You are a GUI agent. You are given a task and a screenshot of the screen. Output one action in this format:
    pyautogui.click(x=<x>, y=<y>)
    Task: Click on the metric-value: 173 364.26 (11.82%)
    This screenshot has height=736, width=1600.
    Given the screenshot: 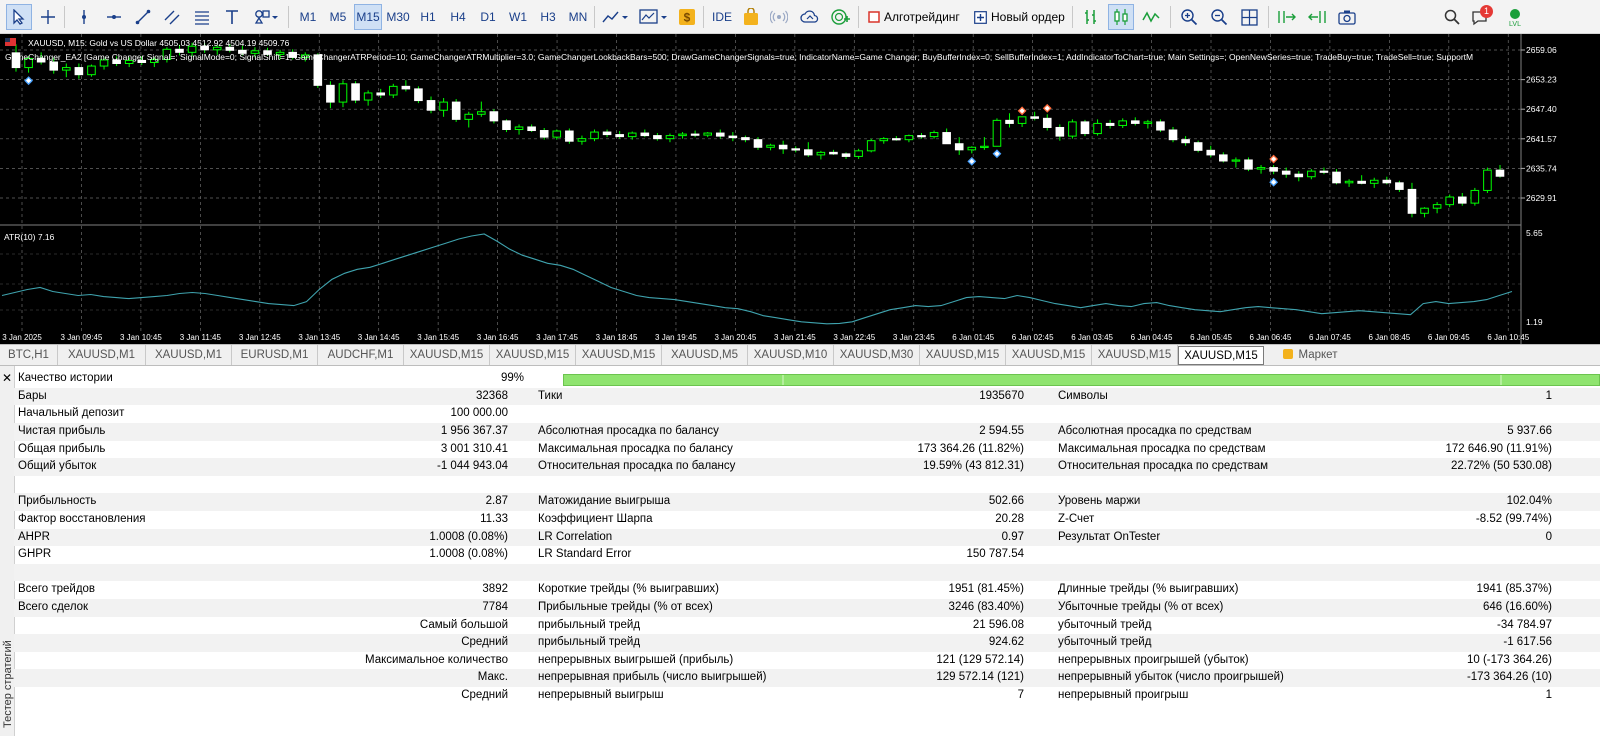 What is the action you would take?
    pyautogui.click(x=970, y=448)
    